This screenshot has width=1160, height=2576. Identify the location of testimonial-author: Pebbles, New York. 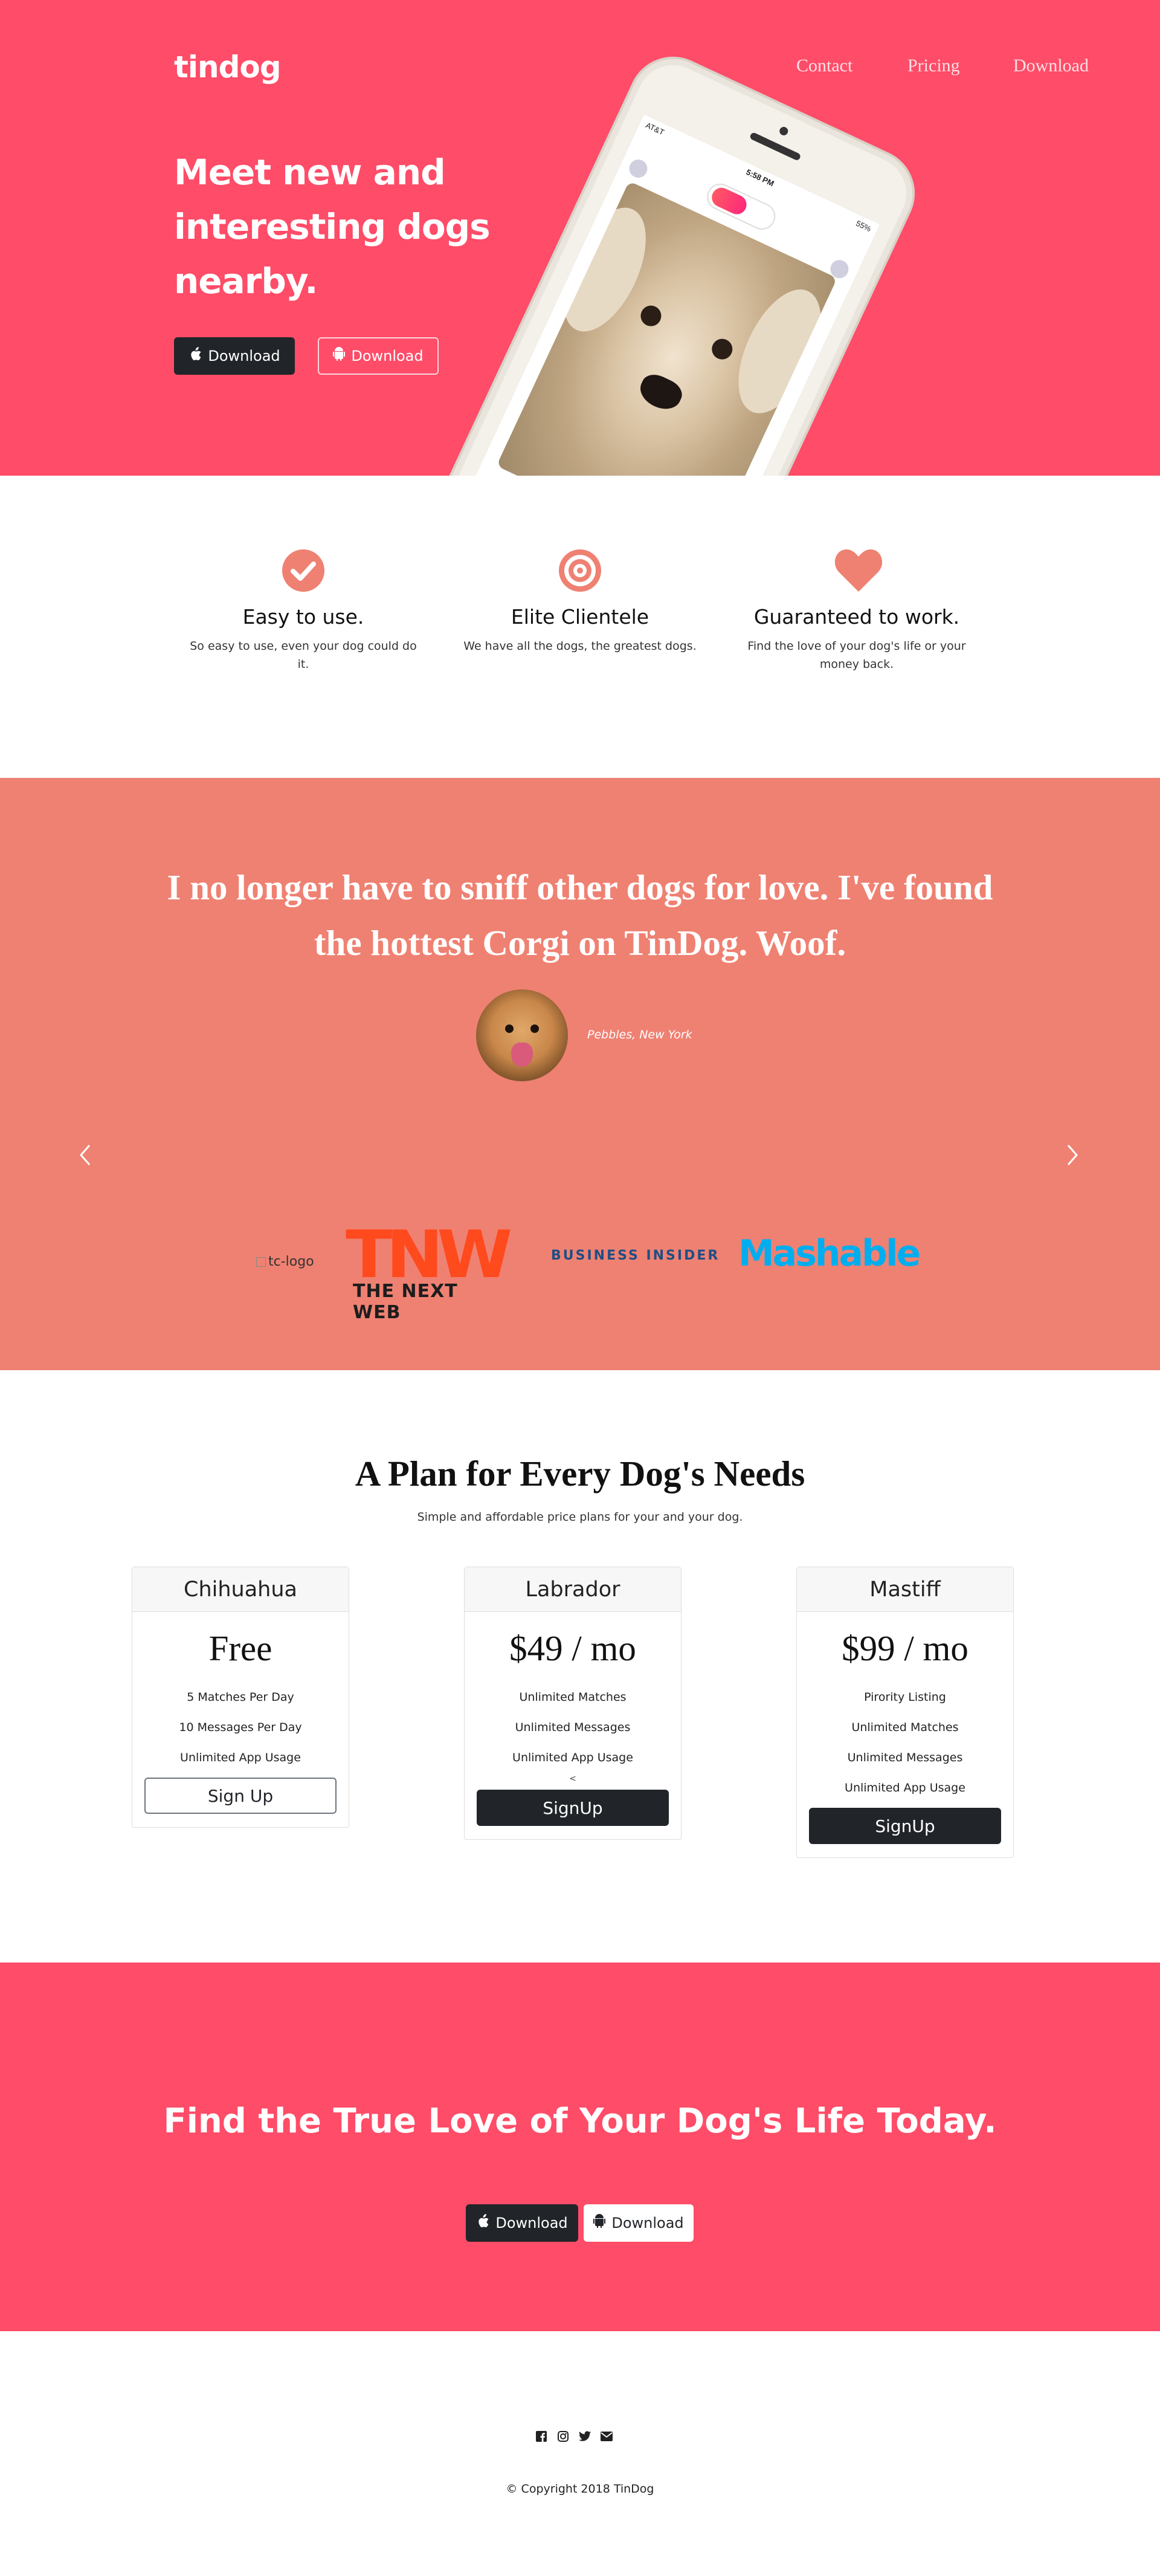
(639, 1034).